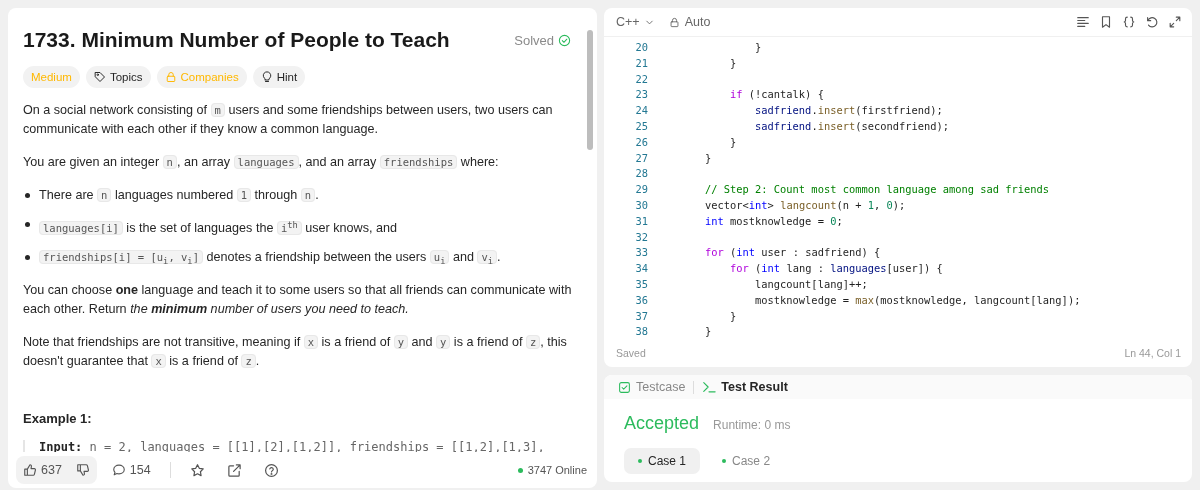 The width and height of the screenshot is (1200, 490). What do you see at coordinates (261, 162) in the screenshot?
I see `description-paragraph: You are given an integer n , an array languages , and an array friendships where:` at bounding box center [261, 162].